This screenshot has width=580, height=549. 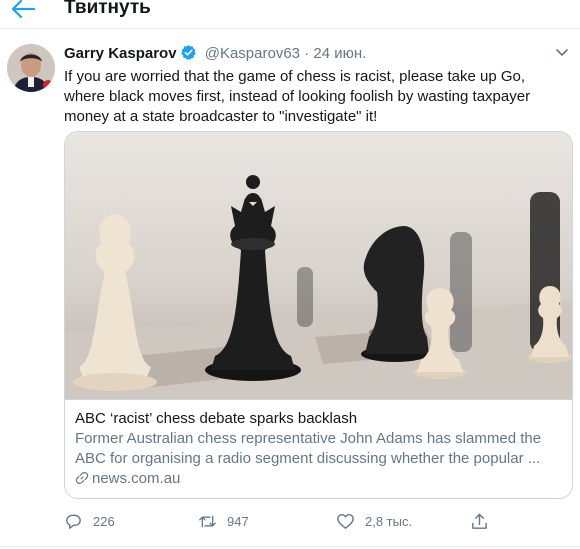 What do you see at coordinates (104, 521) in the screenshot?
I see `reply-count: 226` at bounding box center [104, 521].